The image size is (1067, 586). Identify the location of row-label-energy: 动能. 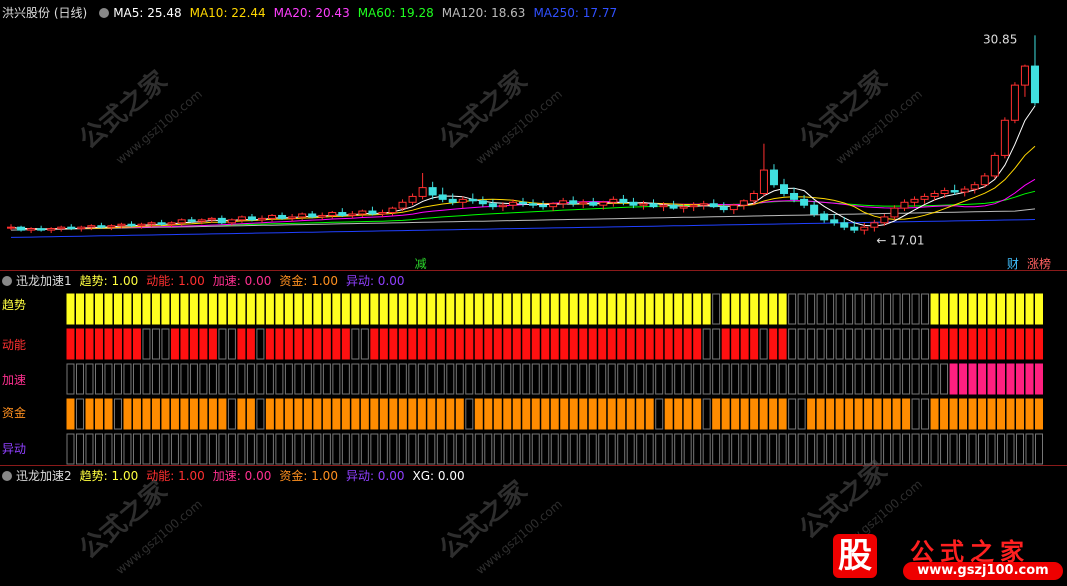
(14, 345).